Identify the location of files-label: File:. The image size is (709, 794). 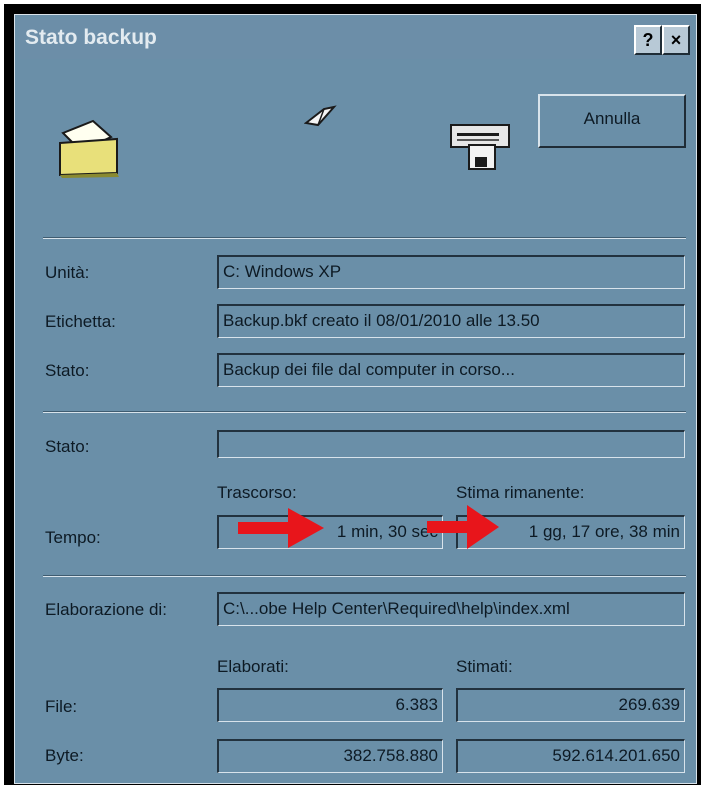
(61, 706).